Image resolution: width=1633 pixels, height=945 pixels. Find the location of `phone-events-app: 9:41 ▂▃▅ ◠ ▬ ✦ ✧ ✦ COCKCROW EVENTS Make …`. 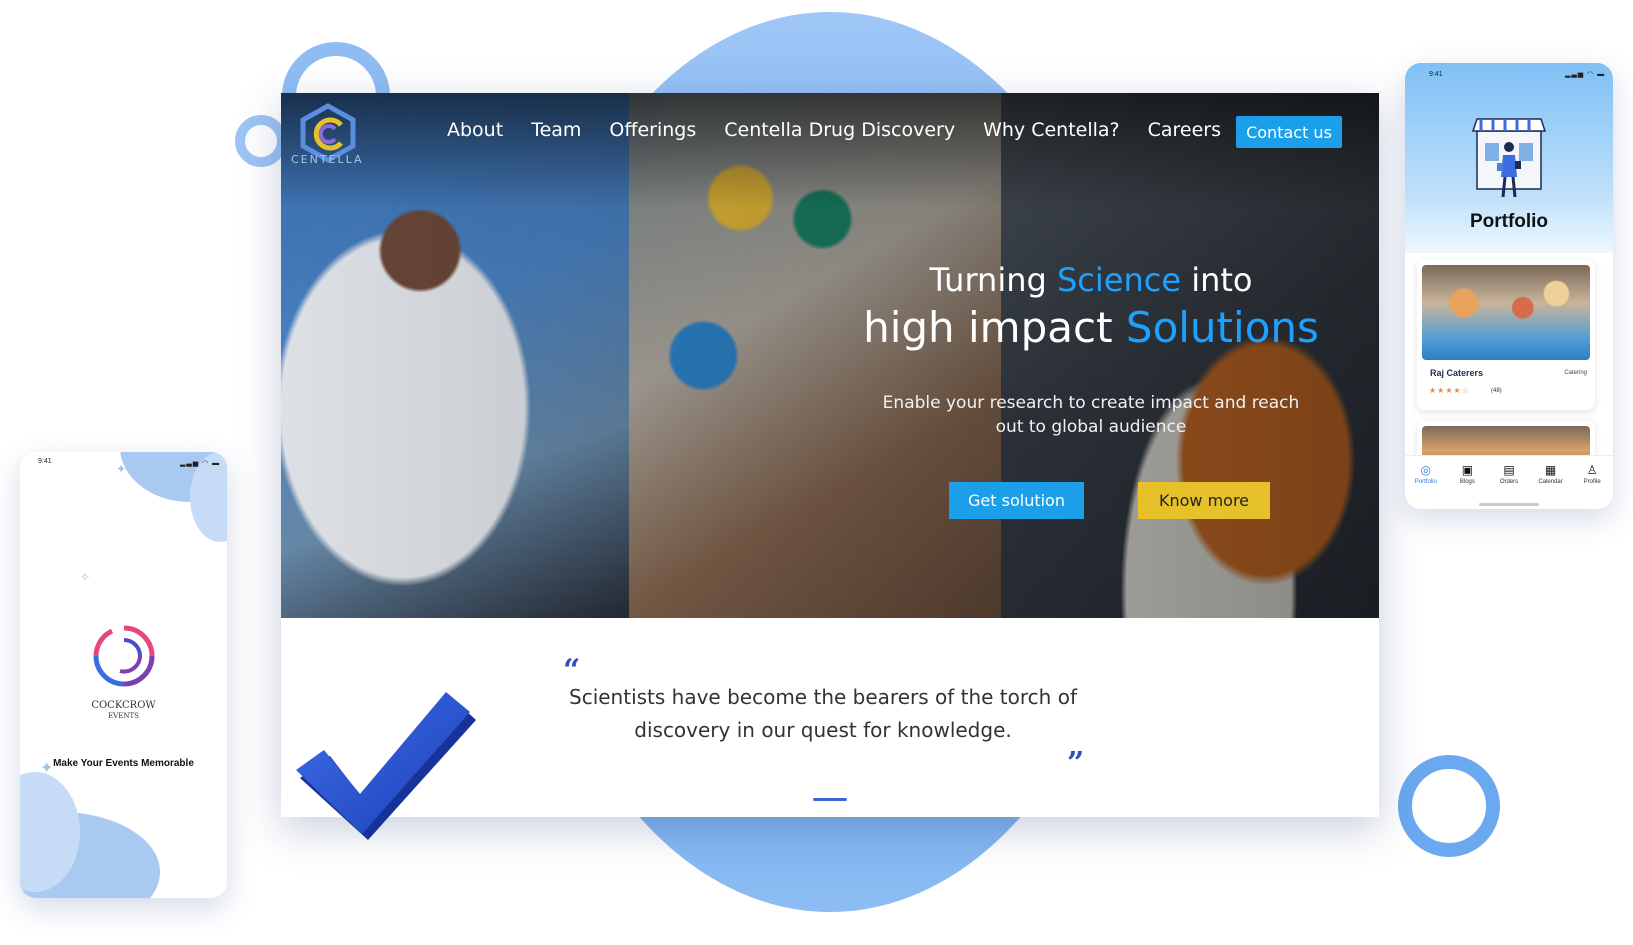

phone-events-app: 9:41 ▂▃▅ ◠ ▬ ✦ ✧ ✦ COCKCROW EVENTS Make … is located at coordinates (123, 675).